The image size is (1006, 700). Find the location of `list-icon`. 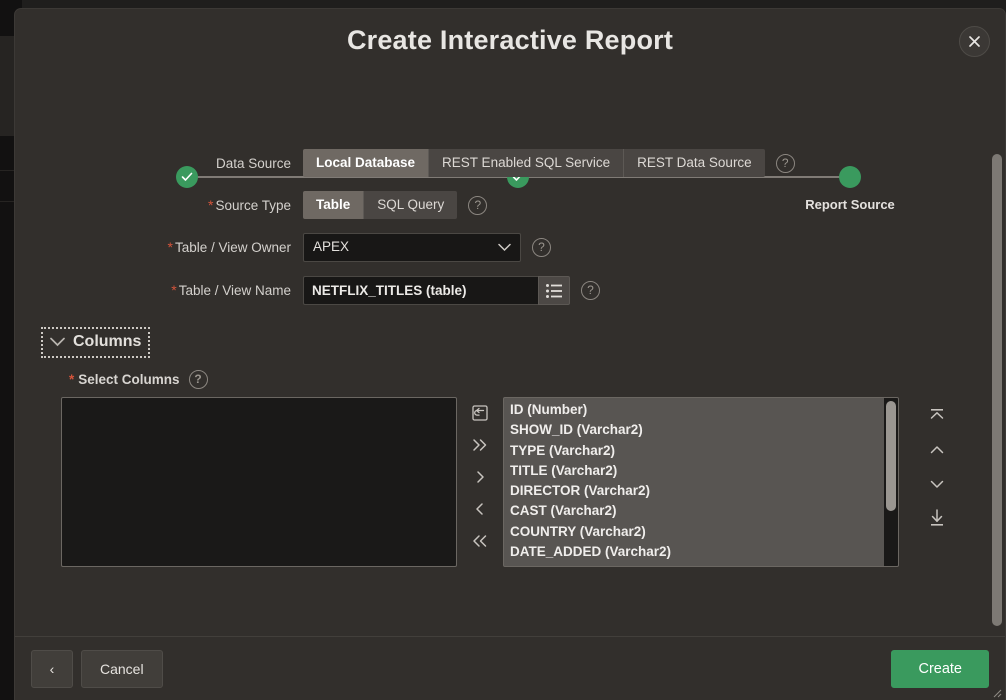

list-icon is located at coordinates (554, 291).